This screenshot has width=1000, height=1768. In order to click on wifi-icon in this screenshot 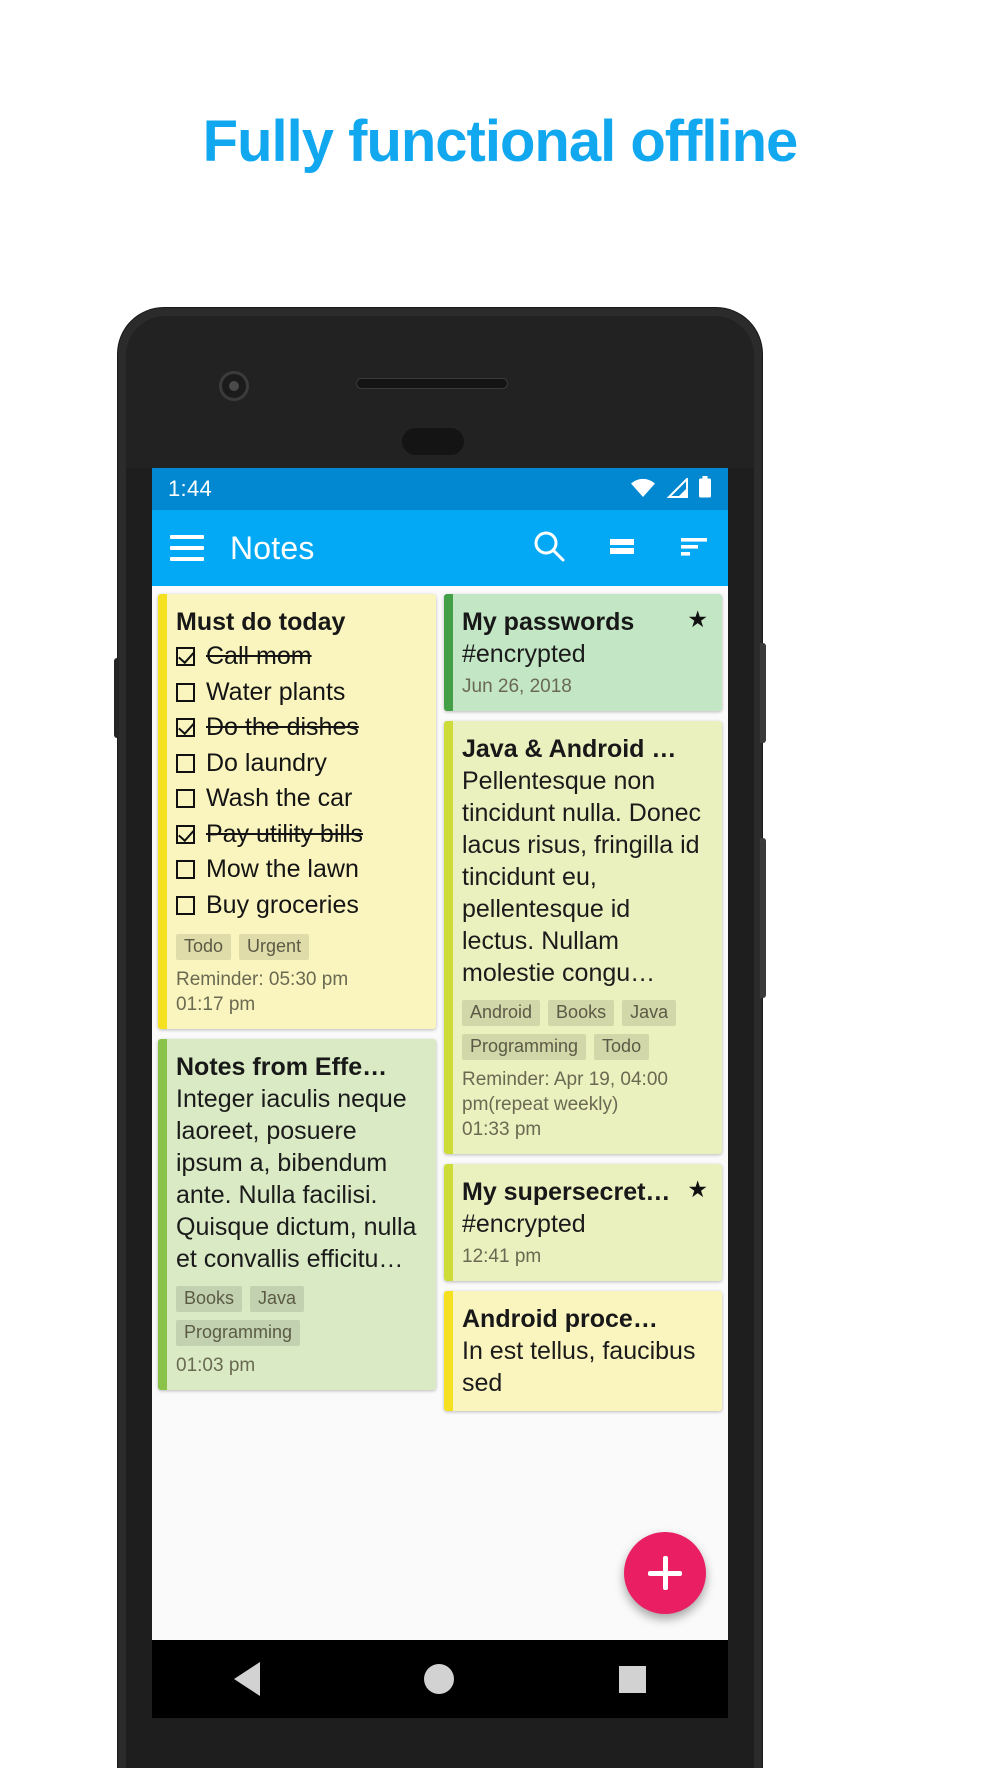, I will do `click(643, 490)`.